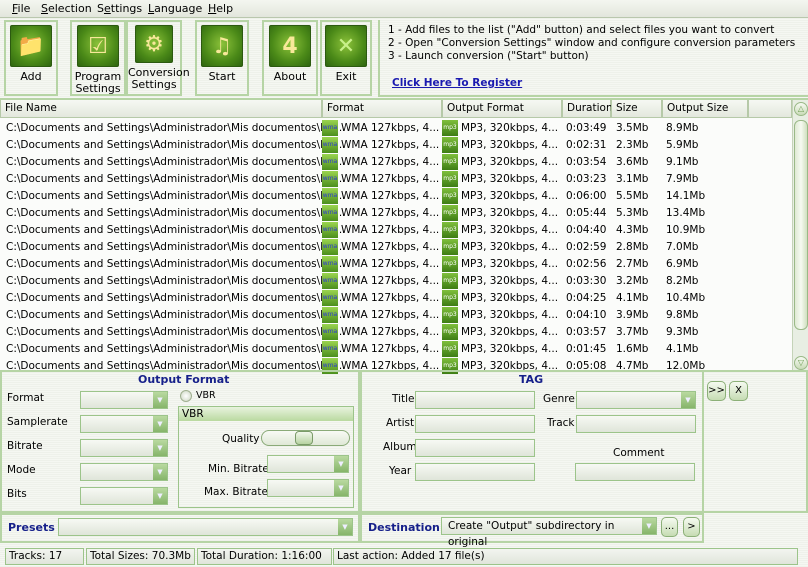  Describe the element at coordinates (801, 225) in the screenshot. I see `scroll-thumb` at that location.